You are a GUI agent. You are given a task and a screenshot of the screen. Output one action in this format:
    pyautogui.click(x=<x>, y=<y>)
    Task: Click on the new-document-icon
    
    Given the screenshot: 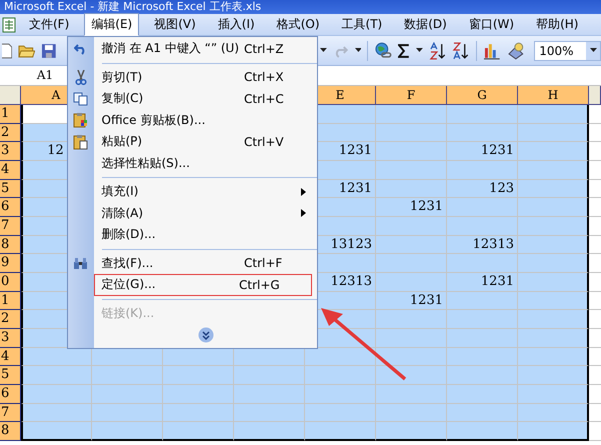 What is the action you would take?
    pyautogui.click(x=7, y=50)
    